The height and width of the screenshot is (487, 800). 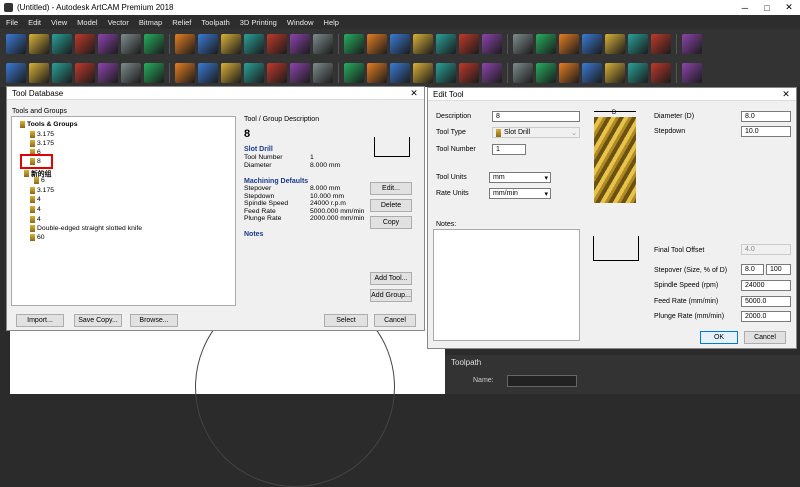 I want to click on redo-icon, so click(x=185, y=43).